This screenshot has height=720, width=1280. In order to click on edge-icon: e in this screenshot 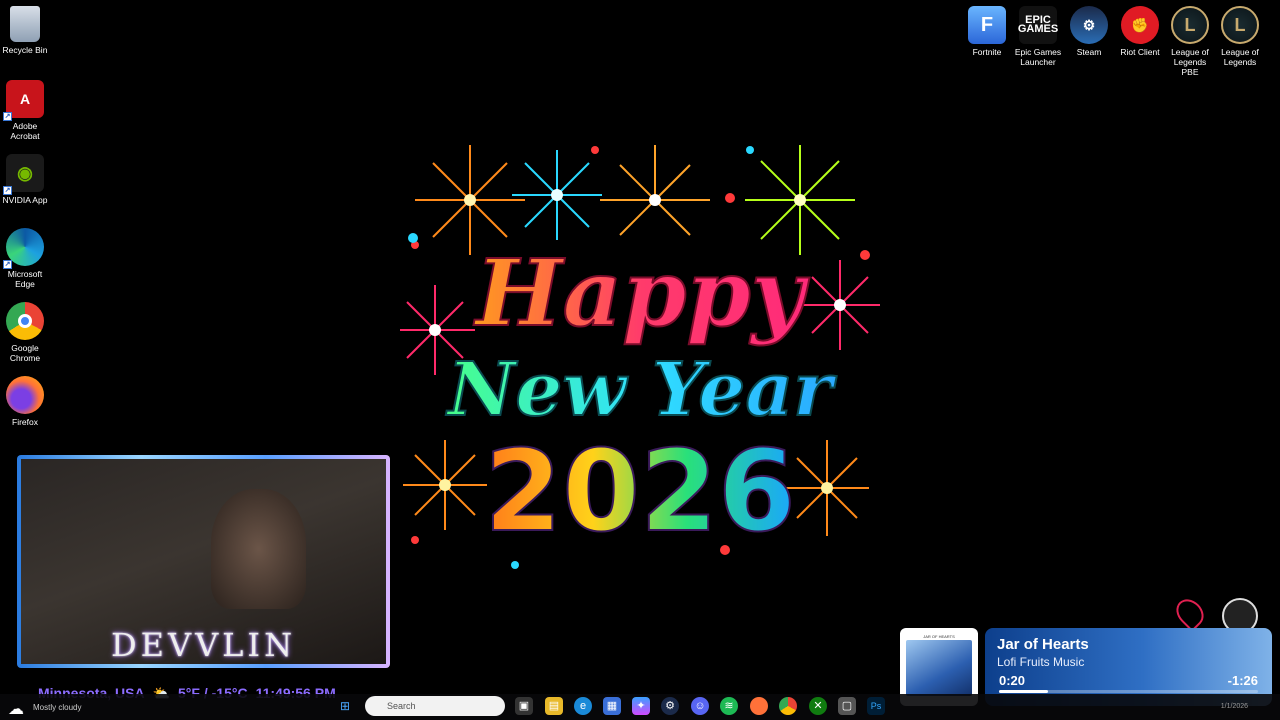, I will do `click(583, 706)`.